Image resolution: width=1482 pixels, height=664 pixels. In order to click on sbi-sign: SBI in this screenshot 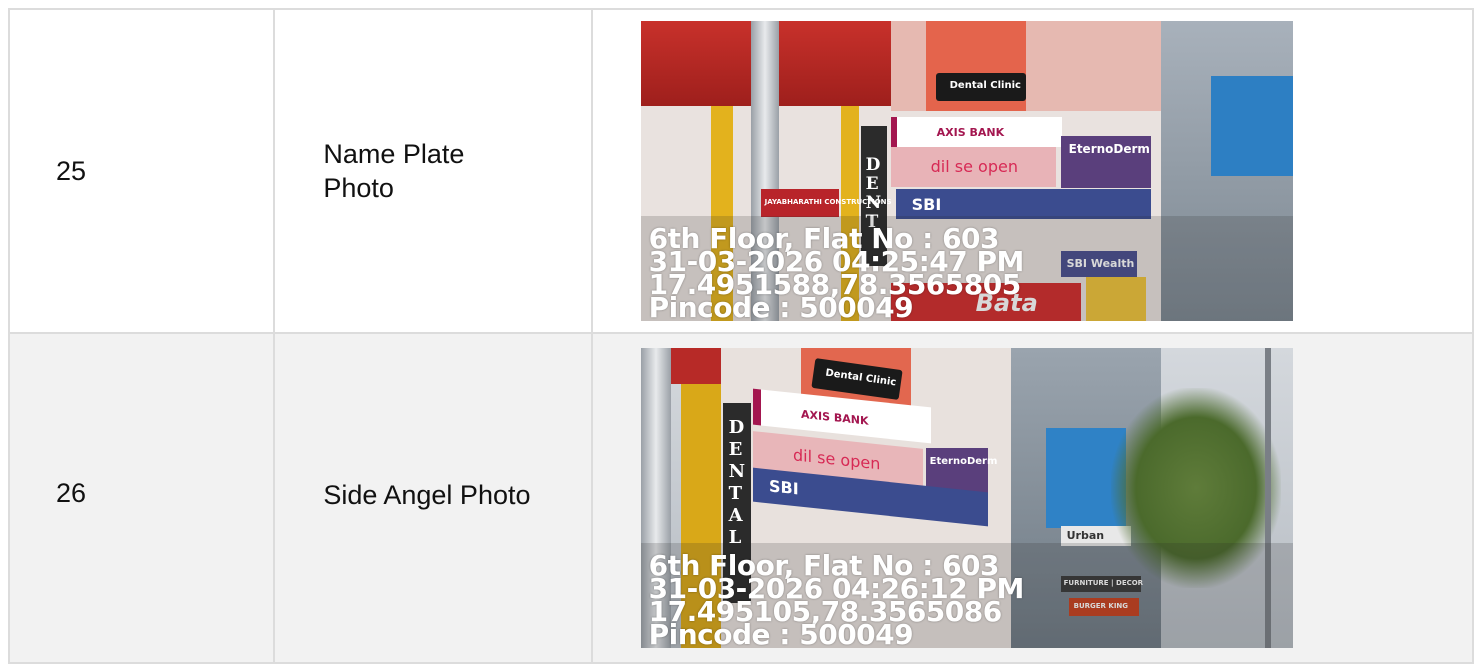, I will do `click(1023, 204)`.